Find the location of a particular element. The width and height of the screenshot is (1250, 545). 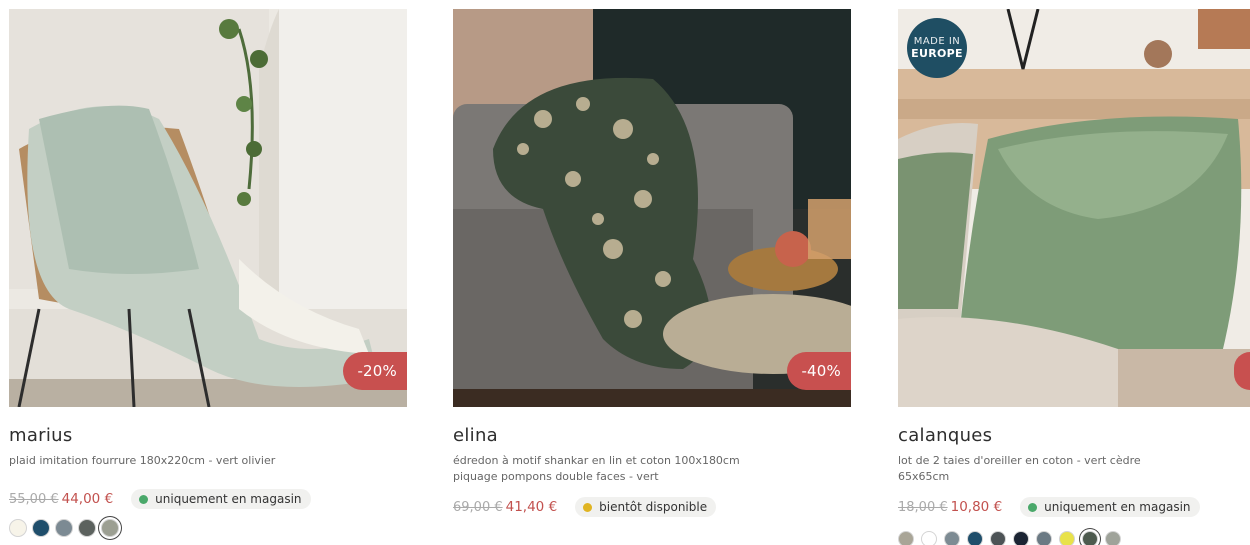

price-row: 69,00 € 41,40 € bientôt disponible is located at coordinates (652, 507).